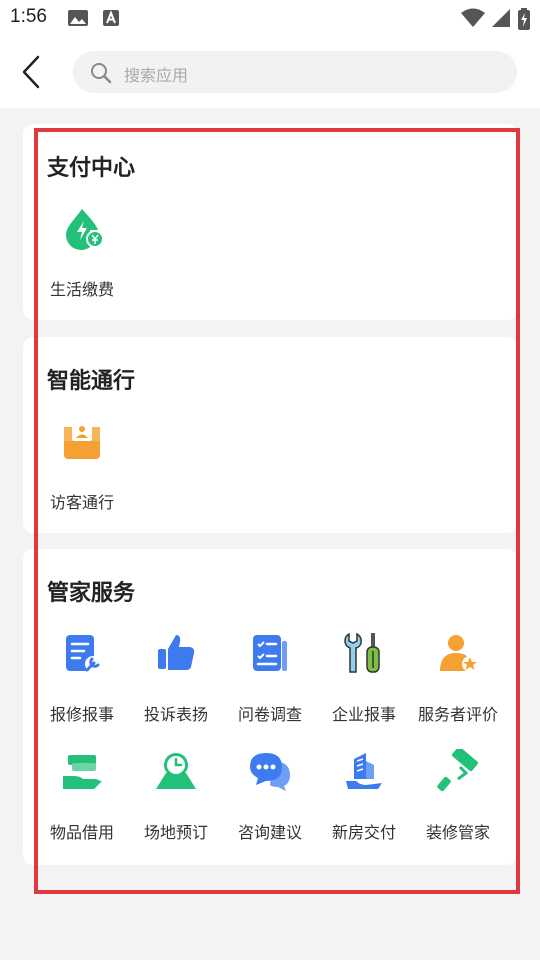 Image resolution: width=540 pixels, height=960 pixels. What do you see at coordinates (176, 799) in the screenshot?
I see `item-venue-booking: 场地预订` at bounding box center [176, 799].